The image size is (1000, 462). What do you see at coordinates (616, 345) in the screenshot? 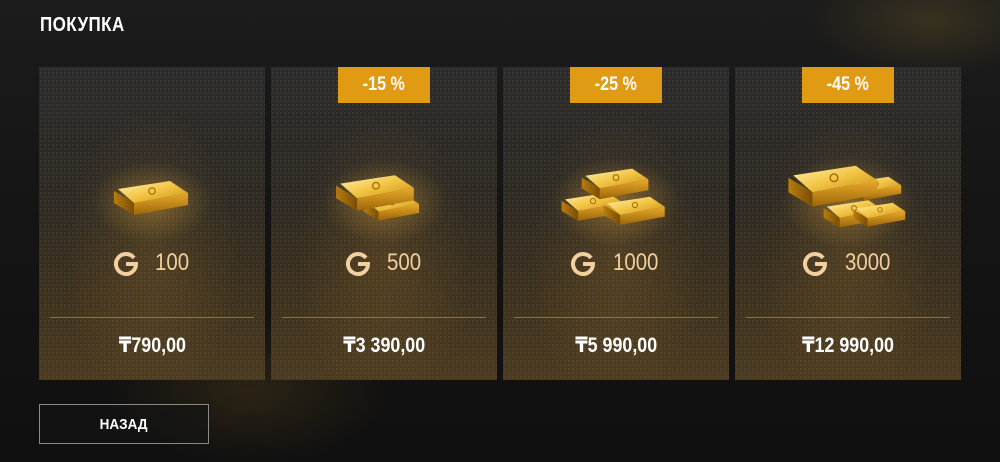
I see `price-label: ₸5 990,00` at bounding box center [616, 345].